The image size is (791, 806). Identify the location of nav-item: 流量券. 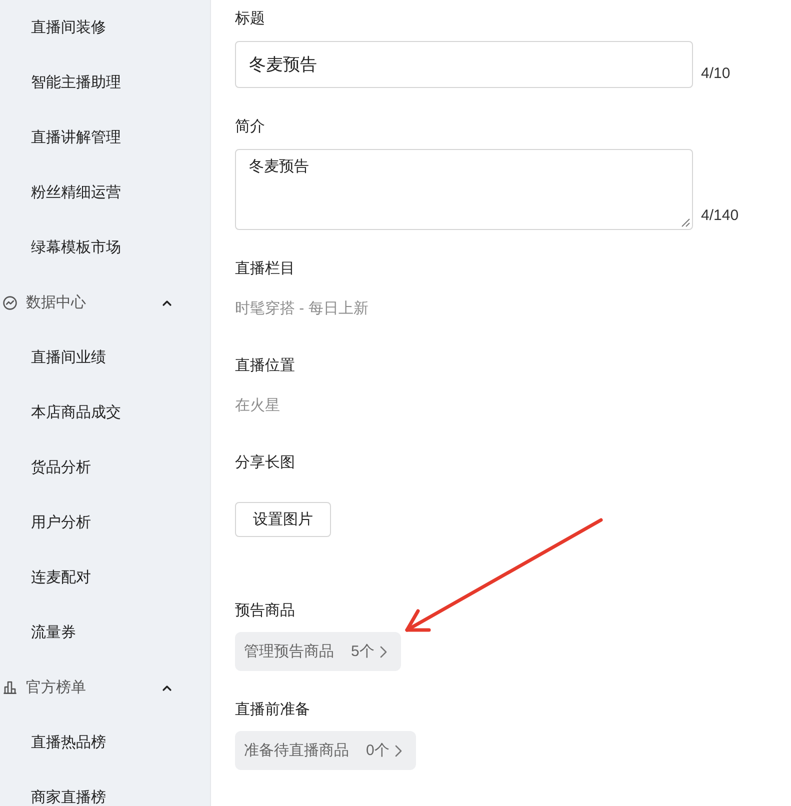
(53, 633).